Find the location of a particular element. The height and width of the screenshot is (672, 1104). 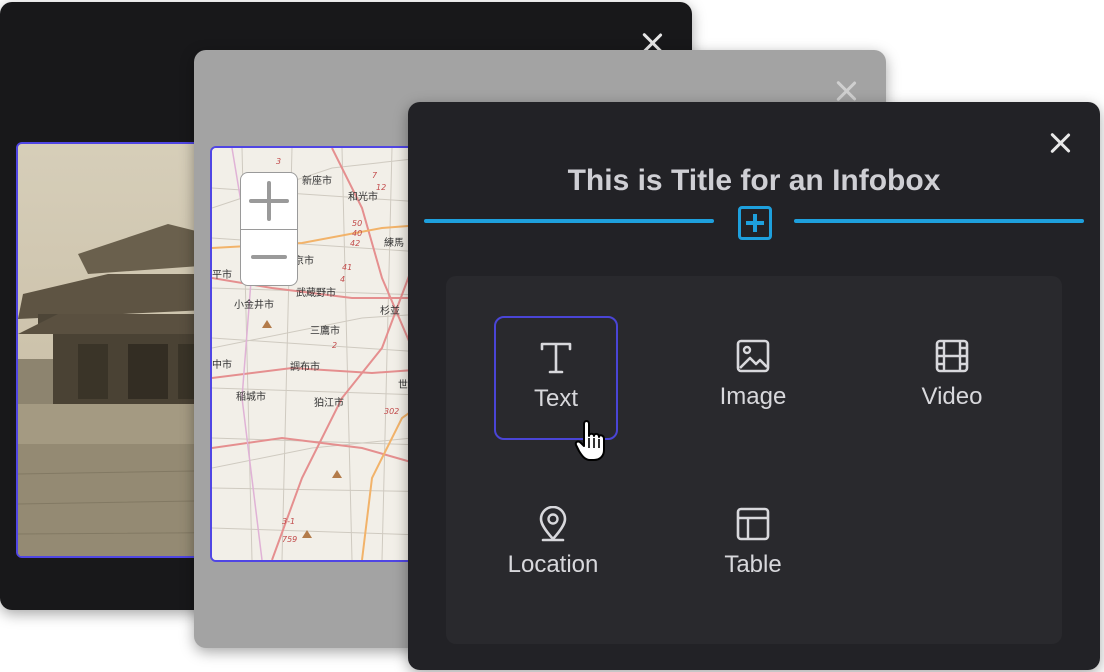

map-label: 杉並 is located at coordinates (390, 310).